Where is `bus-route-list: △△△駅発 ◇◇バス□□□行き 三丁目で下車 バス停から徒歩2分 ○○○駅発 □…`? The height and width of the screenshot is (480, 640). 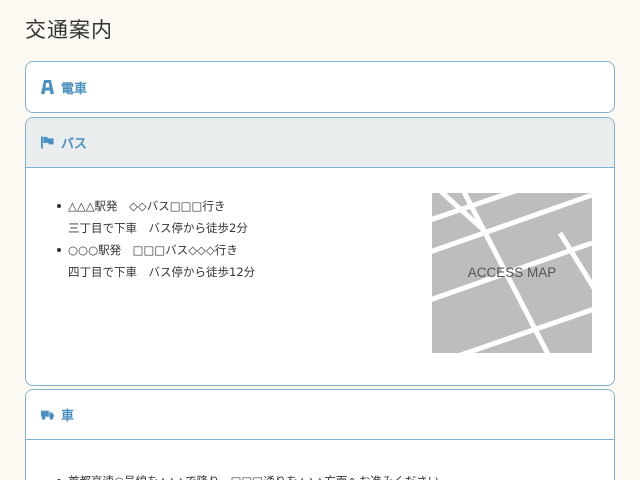
bus-route-list: △△△駅発 ◇◇バス□□□行き 三丁目で下車 バス停から徒歩2分 ○○○駅発 □… is located at coordinates (155, 239).